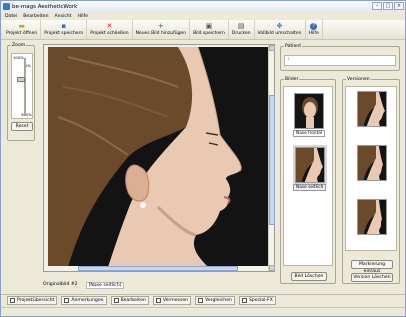 The height and width of the screenshot is (317, 406). I want to click on image-thumbnail-nase-frontal: Nase frontal, so click(309, 115).